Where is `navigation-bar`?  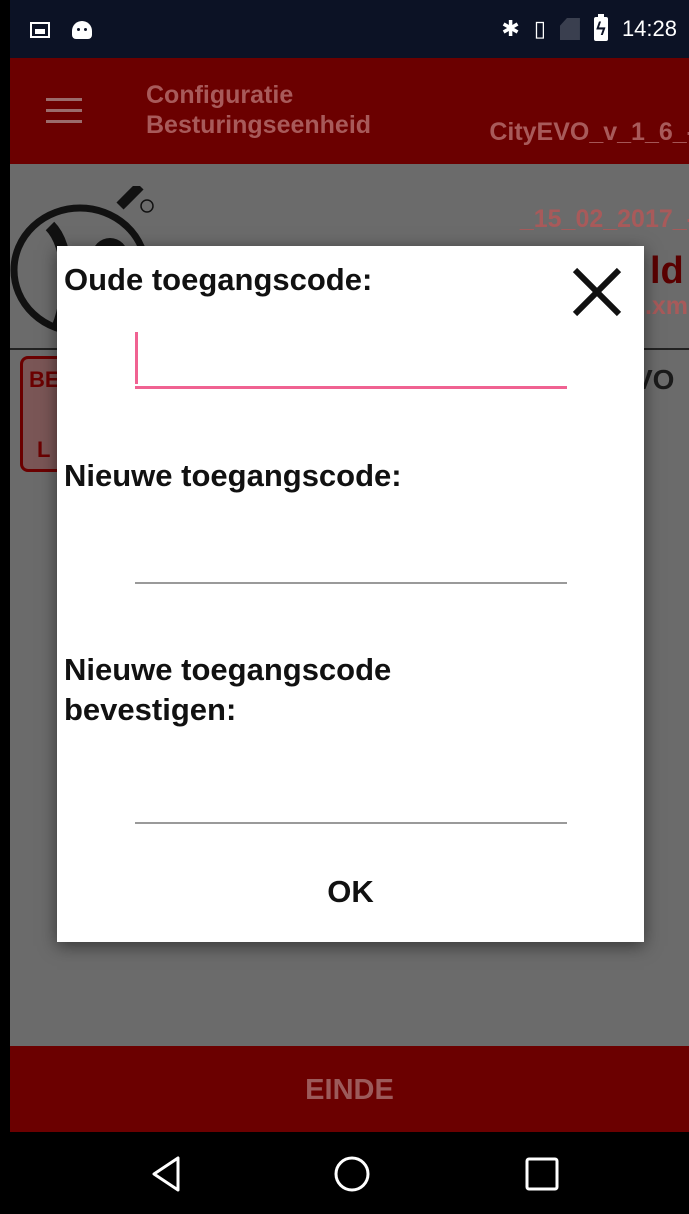
navigation-bar is located at coordinates (349, 1173).